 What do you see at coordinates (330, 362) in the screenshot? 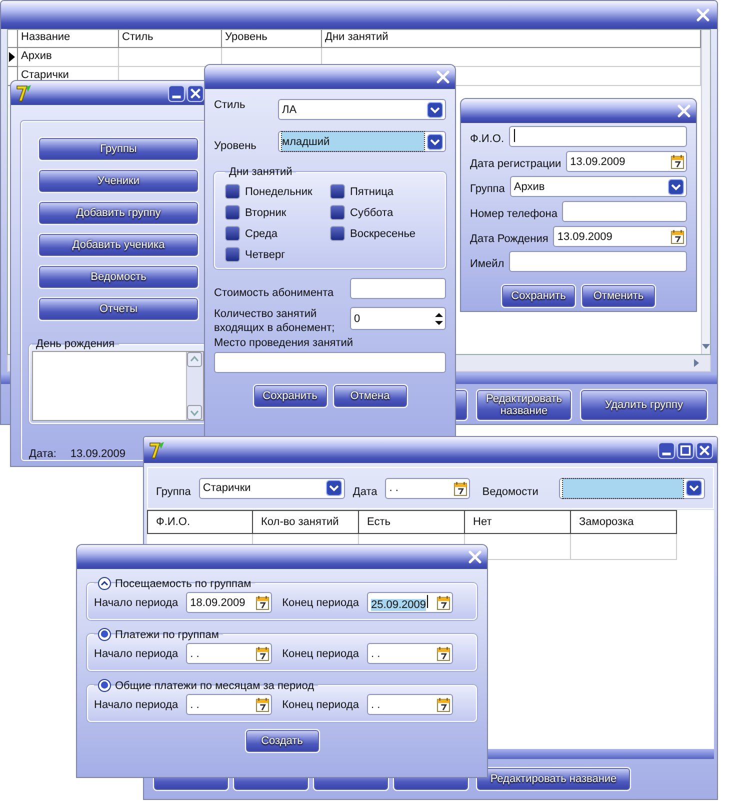
I see `place-field` at bounding box center [330, 362].